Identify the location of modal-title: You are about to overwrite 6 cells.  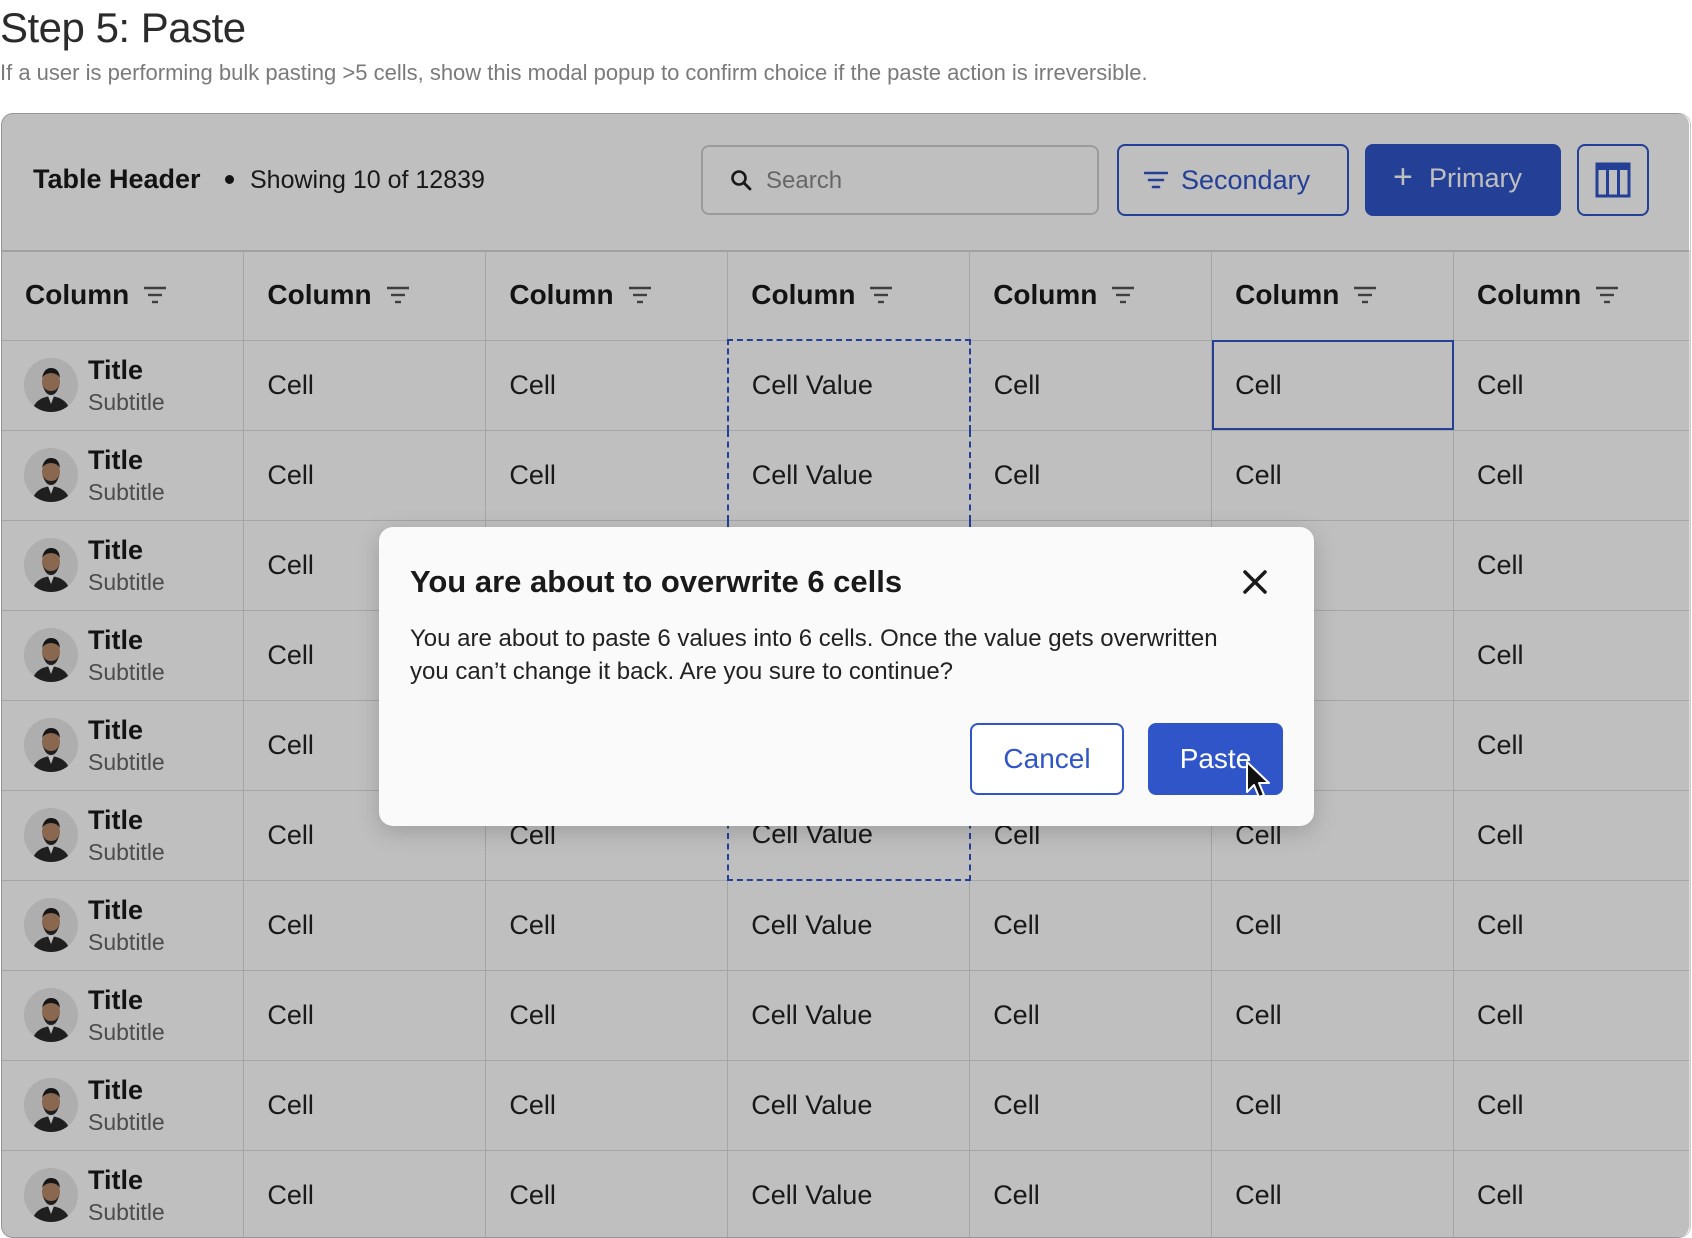
(656, 581).